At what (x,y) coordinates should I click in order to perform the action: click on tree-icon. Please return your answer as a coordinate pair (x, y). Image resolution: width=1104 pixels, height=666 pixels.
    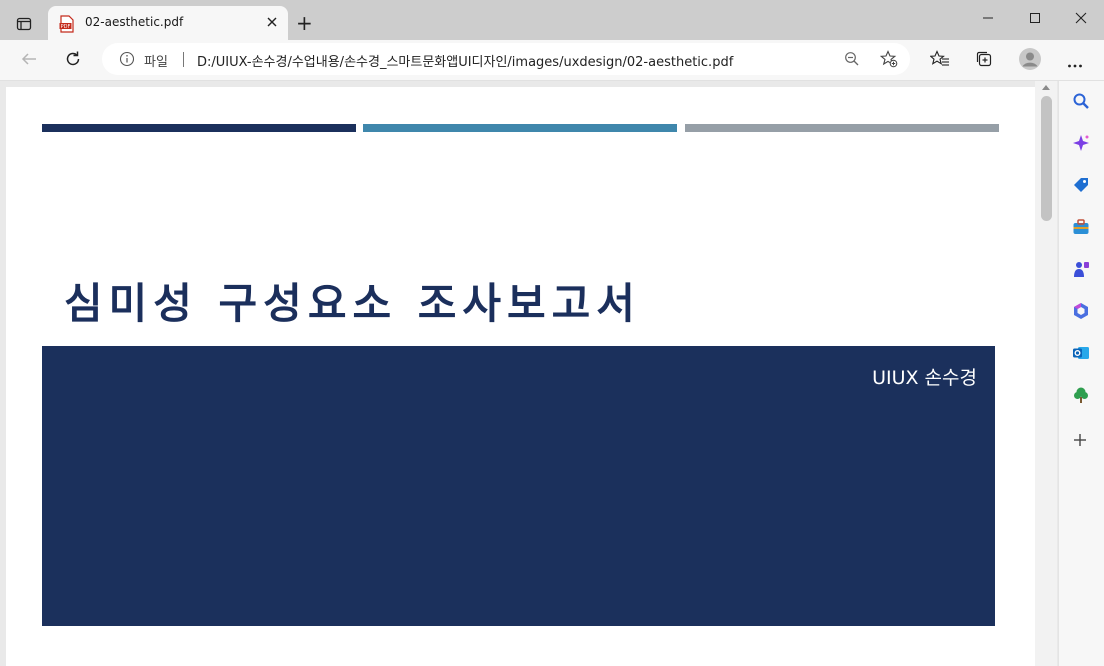
    Looking at the image, I should click on (1081, 395).